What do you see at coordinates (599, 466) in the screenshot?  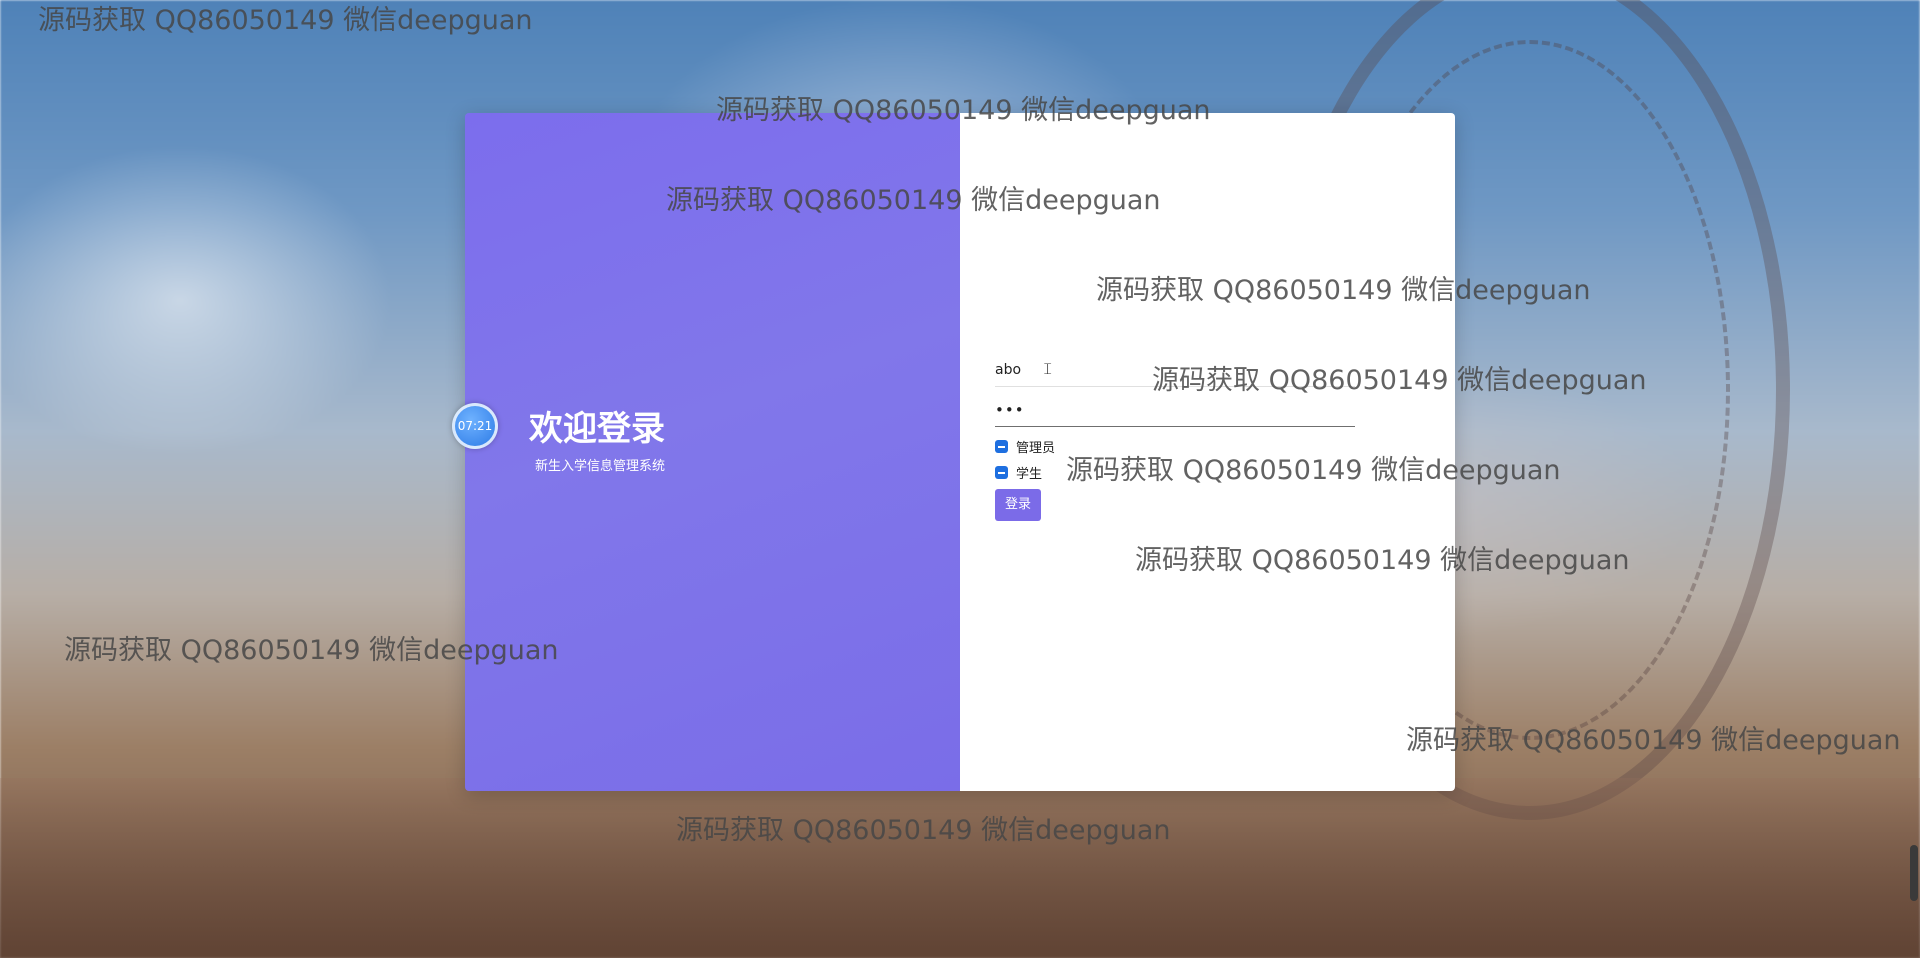 I see `system-subtitle: 新生入学信息管理系统` at bounding box center [599, 466].